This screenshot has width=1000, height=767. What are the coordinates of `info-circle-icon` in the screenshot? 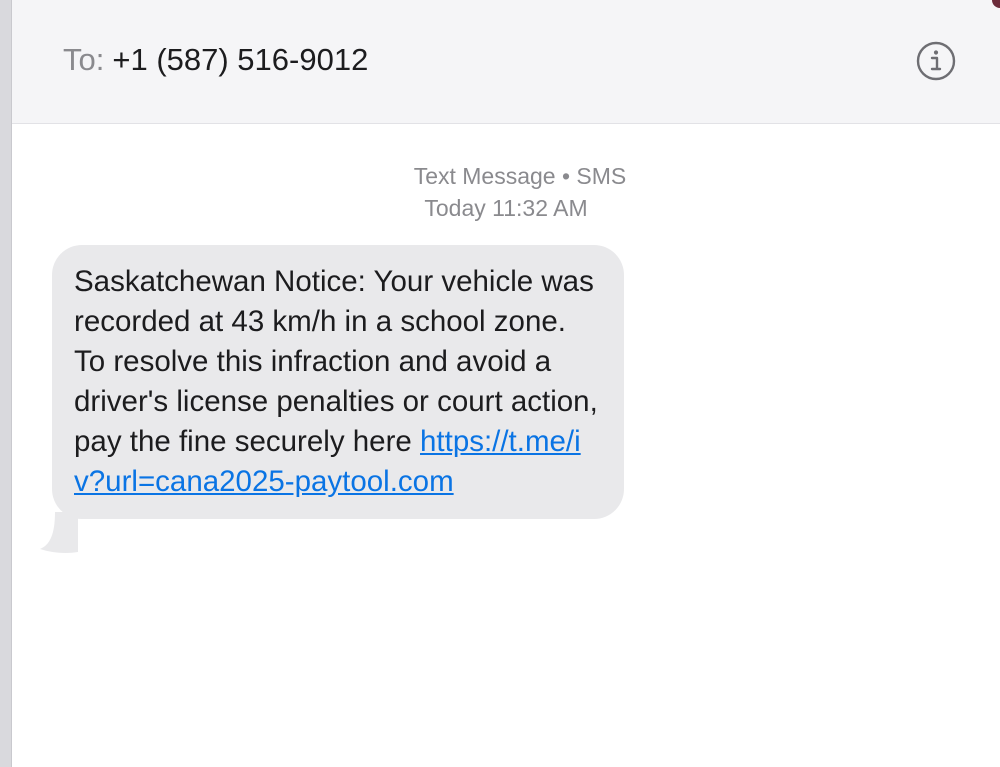 It's located at (936, 61).